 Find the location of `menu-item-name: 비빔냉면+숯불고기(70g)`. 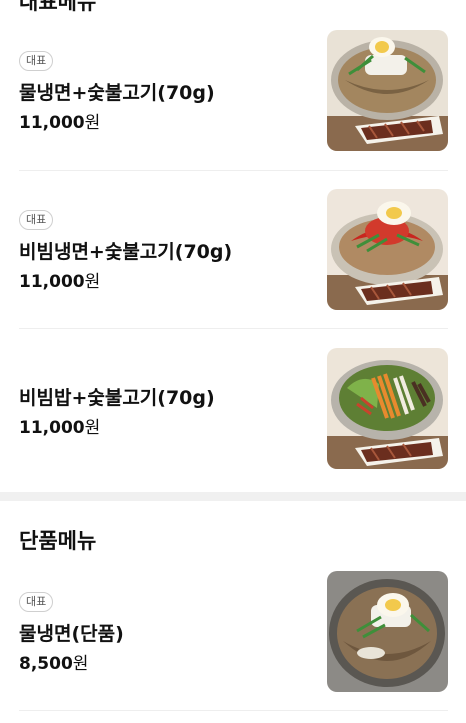

menu-item-name: 비빔냉면+숯불고기(70g) is located at coordinates (126, 252).